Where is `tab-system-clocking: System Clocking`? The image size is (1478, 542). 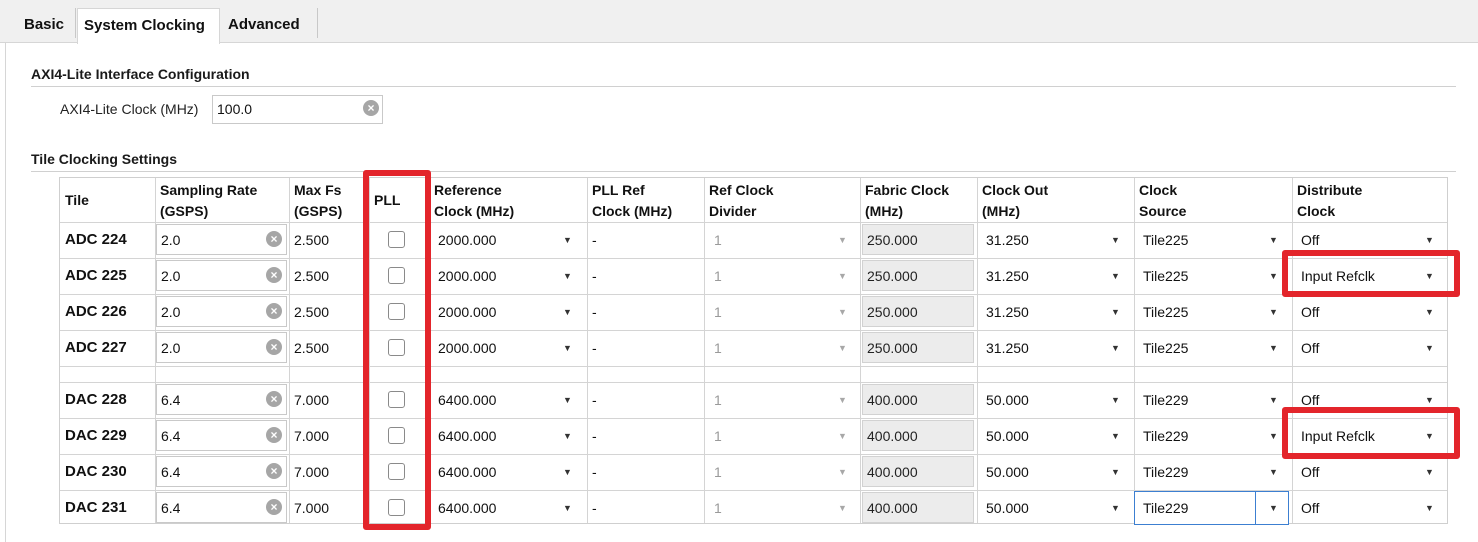 tab-system-clocking: System Clocking is located at coordinates (148, 26).